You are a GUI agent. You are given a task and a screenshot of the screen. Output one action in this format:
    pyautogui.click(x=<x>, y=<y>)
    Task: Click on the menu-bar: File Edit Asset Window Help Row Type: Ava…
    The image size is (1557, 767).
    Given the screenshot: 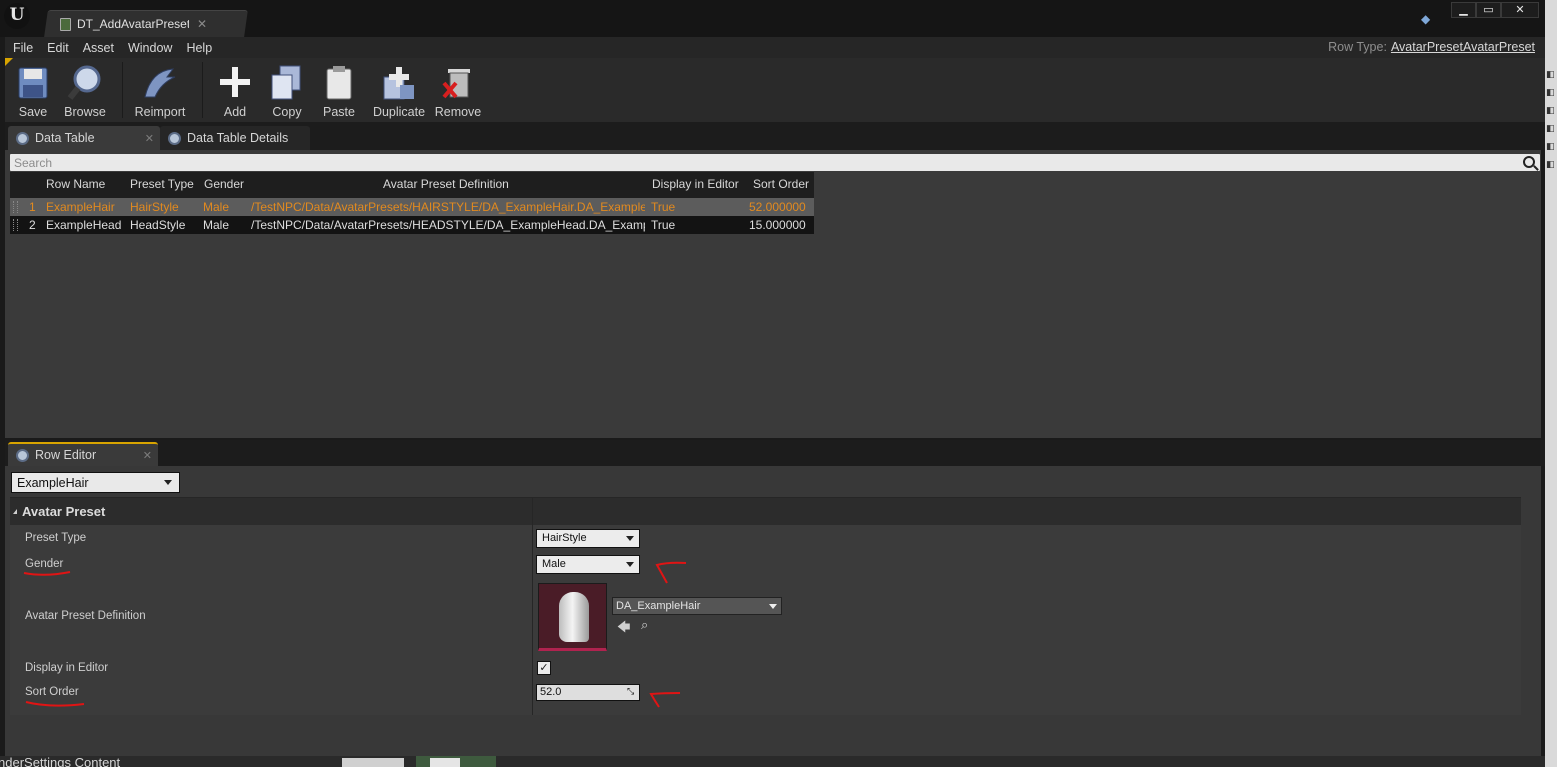 What is the action you would take?
    pyautogui.click(x=775, y=47)
    